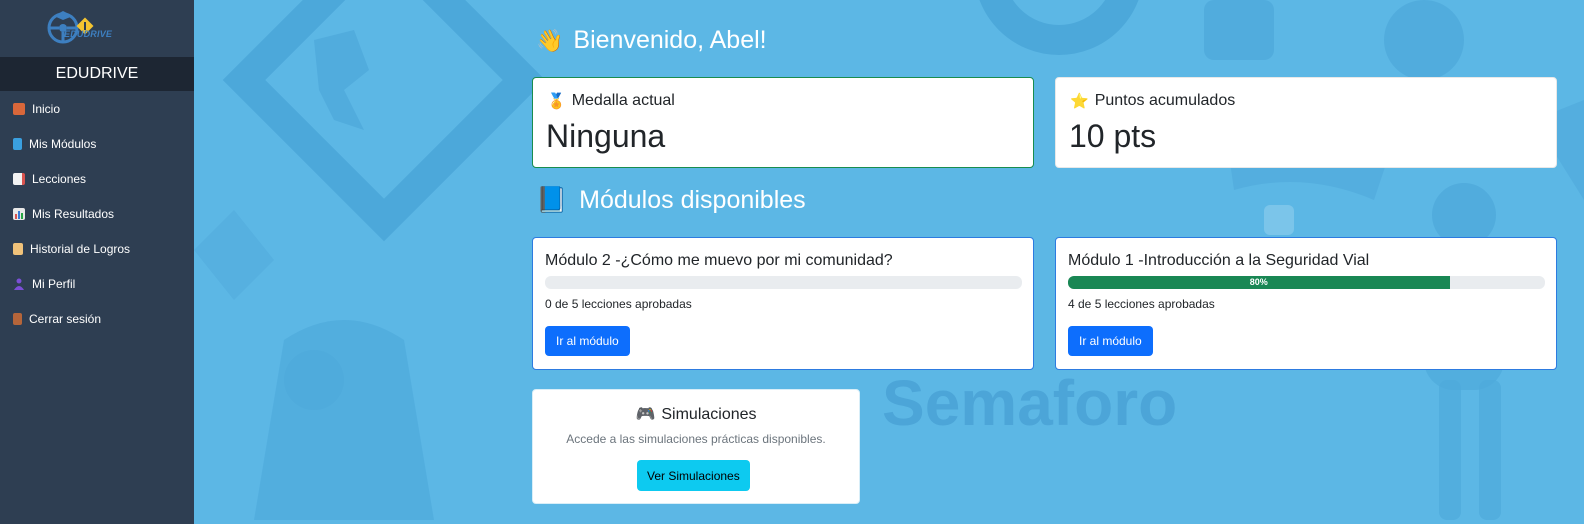 The width and height of the screenshot is (1584, 524). I want to click on simulations-title-row: 🎮 Simulaciones, so click(696, 414).